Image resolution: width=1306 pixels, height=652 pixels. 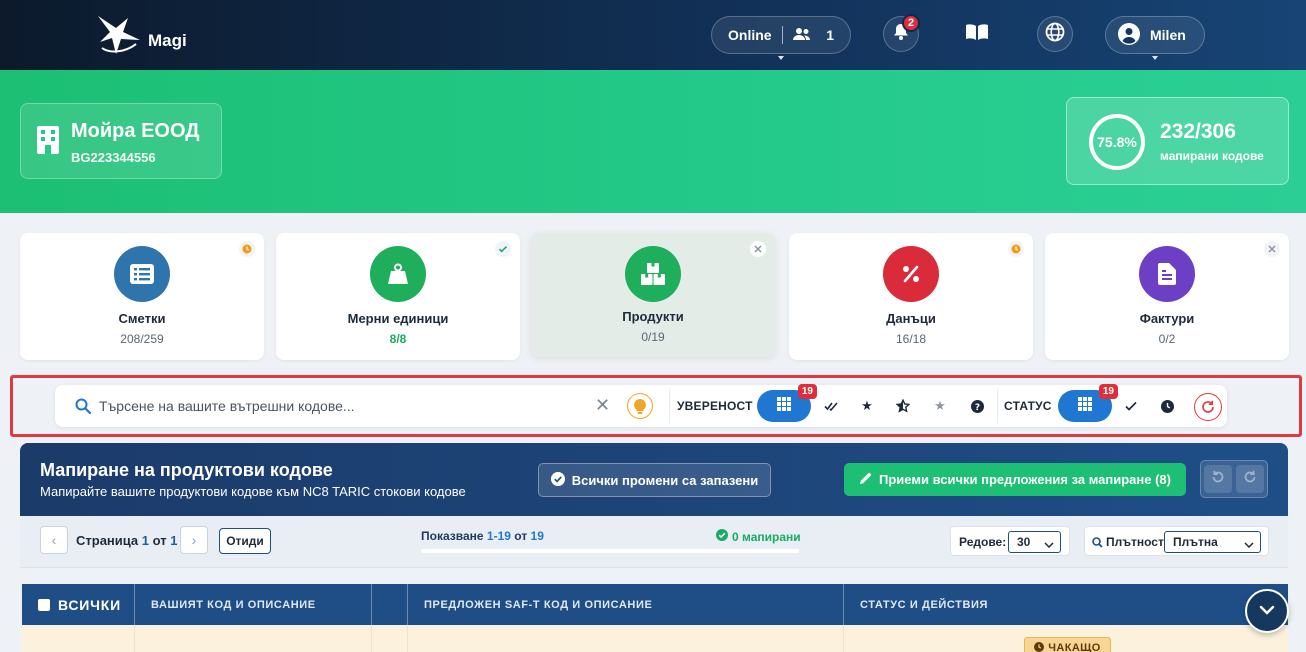 I want to click on saved-status-button: Всички промени са запазени, so click(x=654, y=480).